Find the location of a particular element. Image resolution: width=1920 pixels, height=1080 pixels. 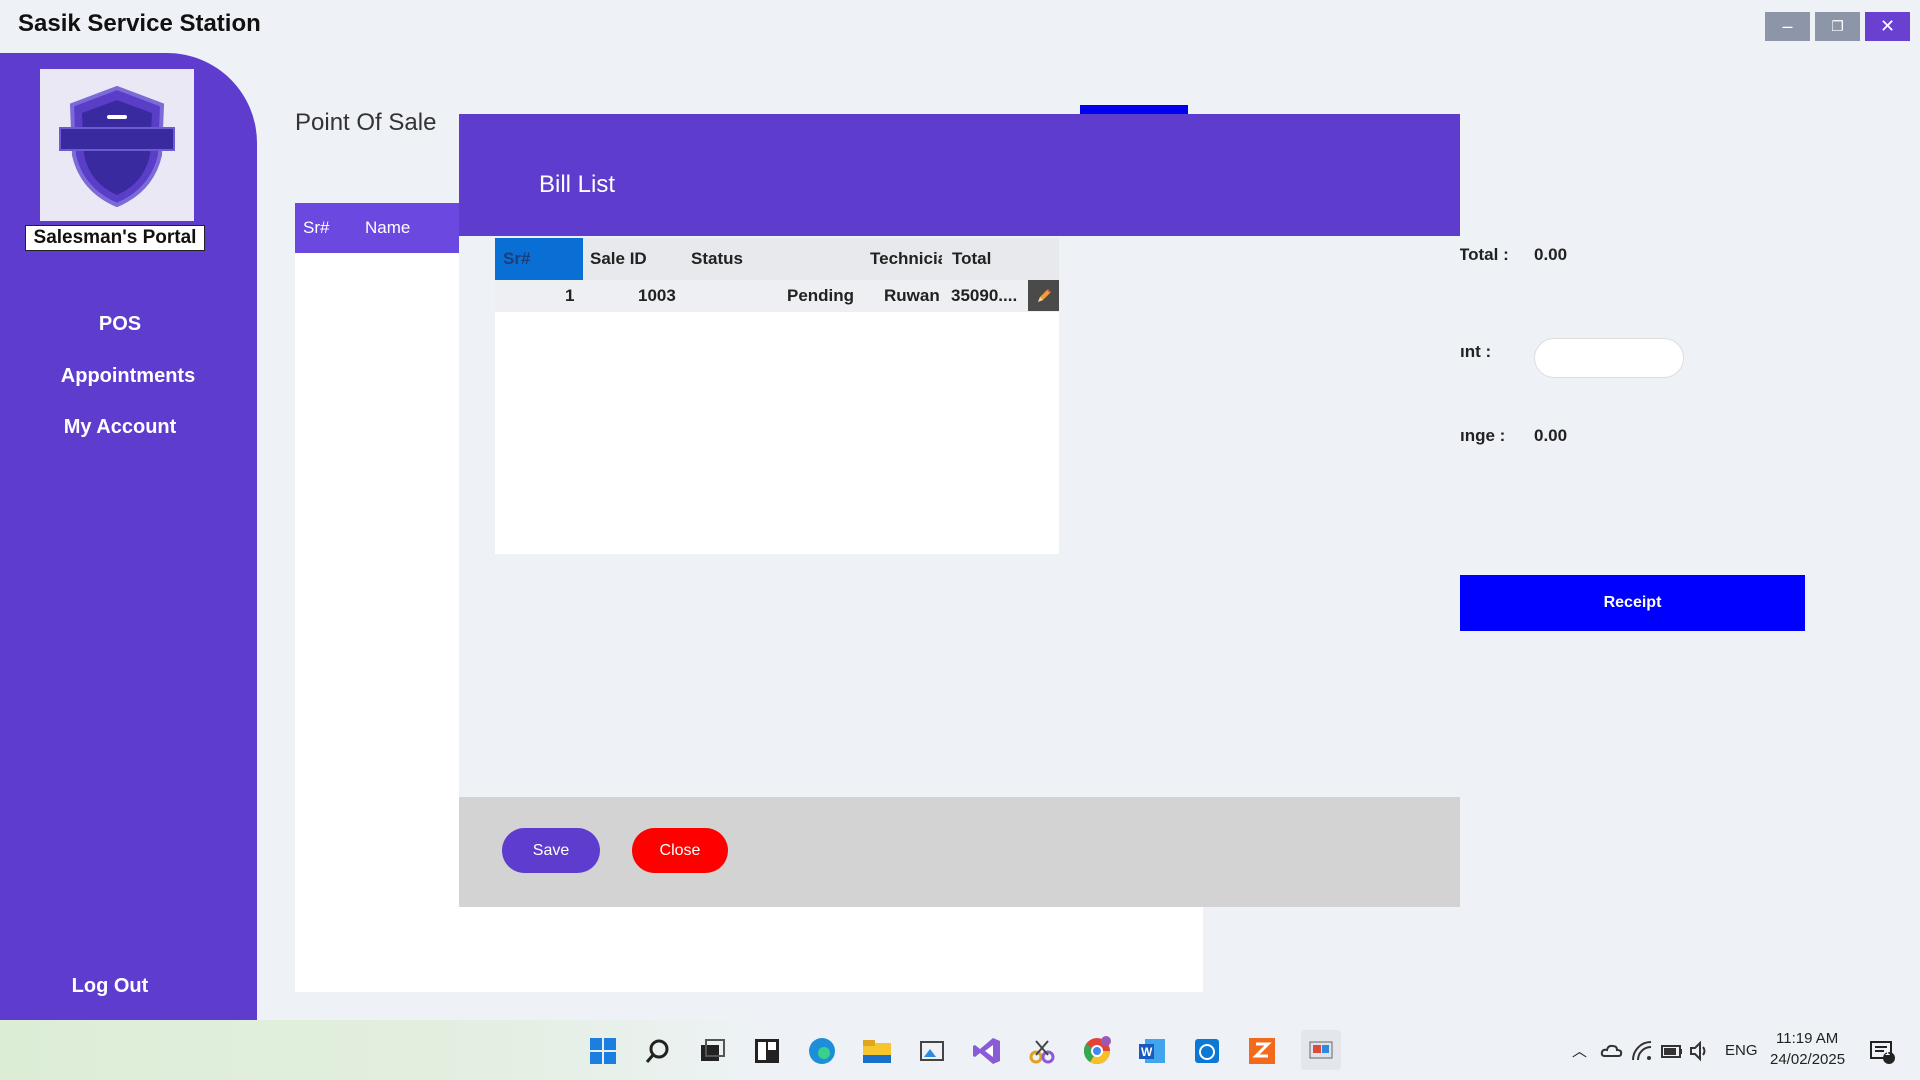

header-sr: Sr# is located at coordinates (316, 227).